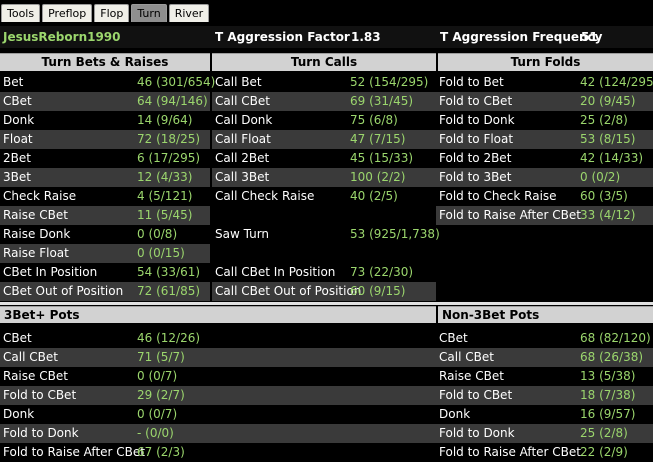 The width and height of the screenshot is (653, 462). I want to click on stat-row: Call Check Raise 40 (2/5), so click(324, 196).